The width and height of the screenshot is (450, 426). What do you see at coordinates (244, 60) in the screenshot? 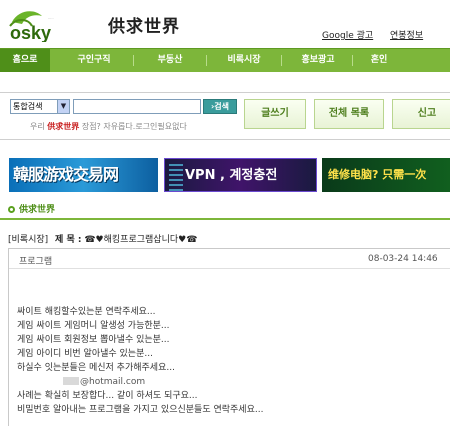
I see `nav-item-market: 비록시장` at bounding box center [244, 60].